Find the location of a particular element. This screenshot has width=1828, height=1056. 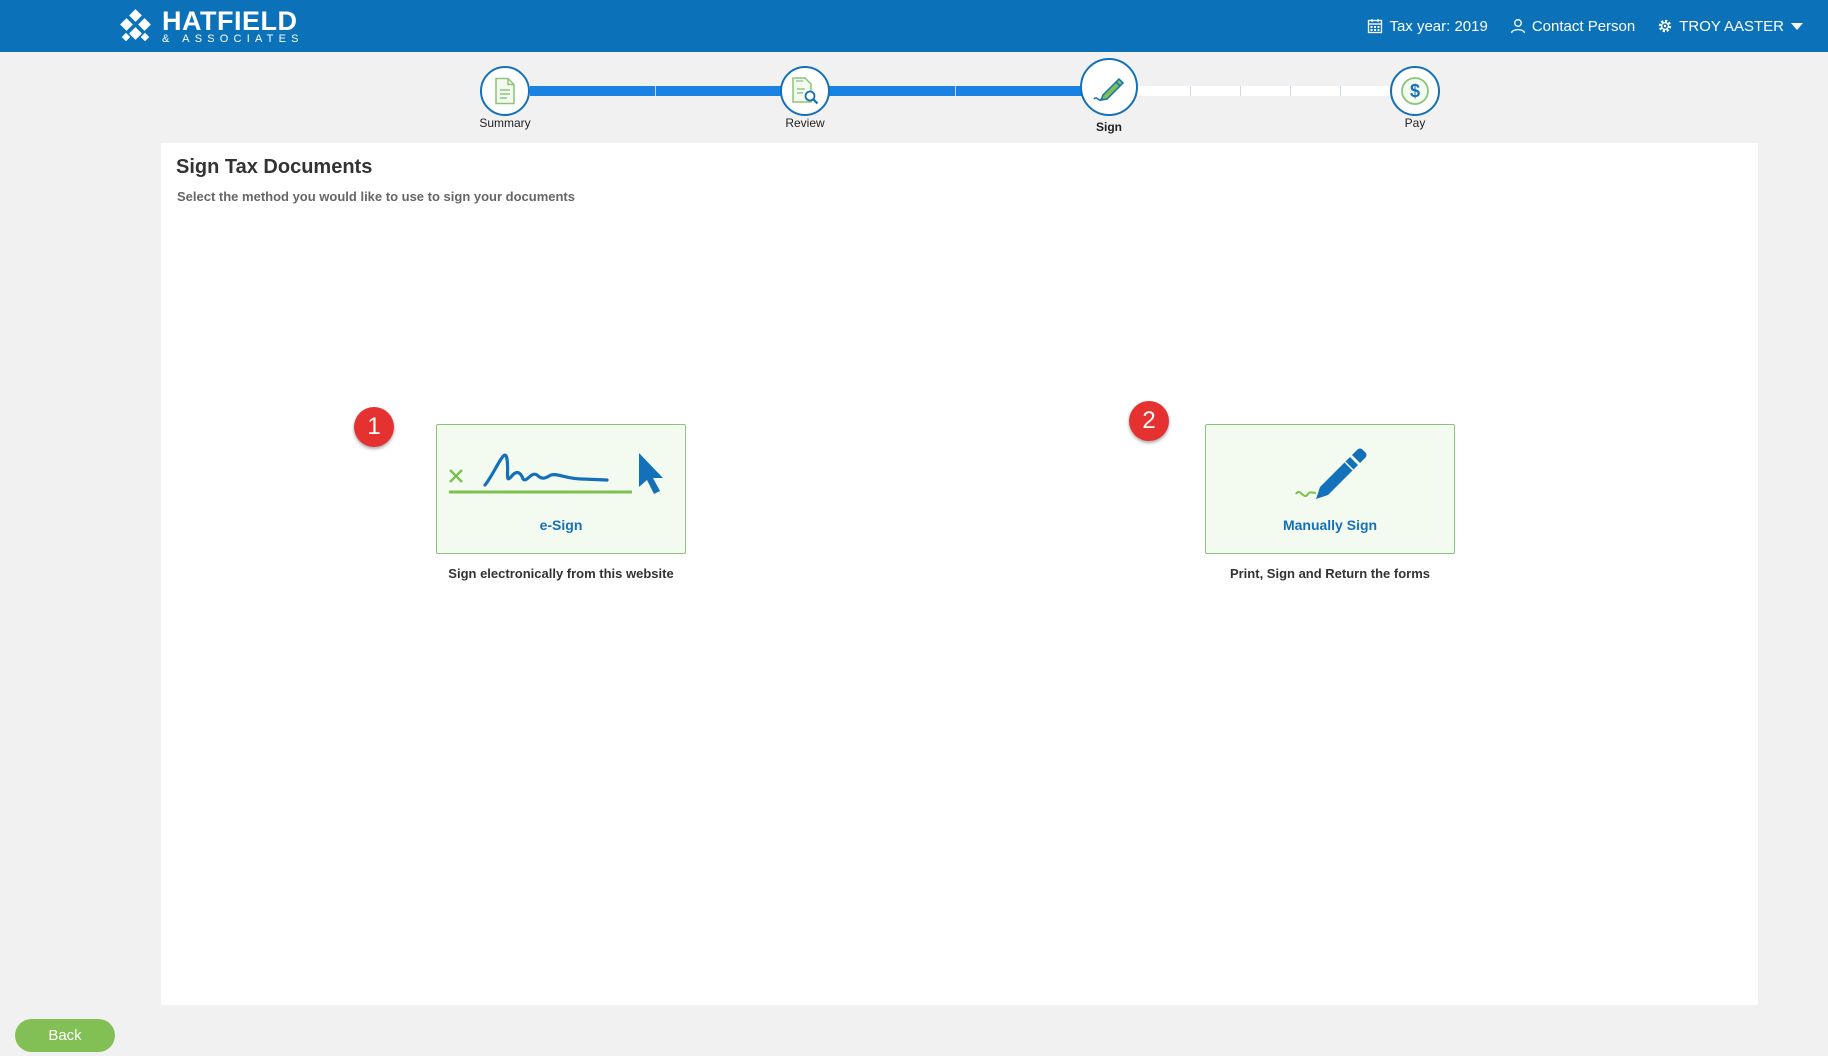

tax-year-label: Tax year: 2019 is located at coordinates (1438, 26).